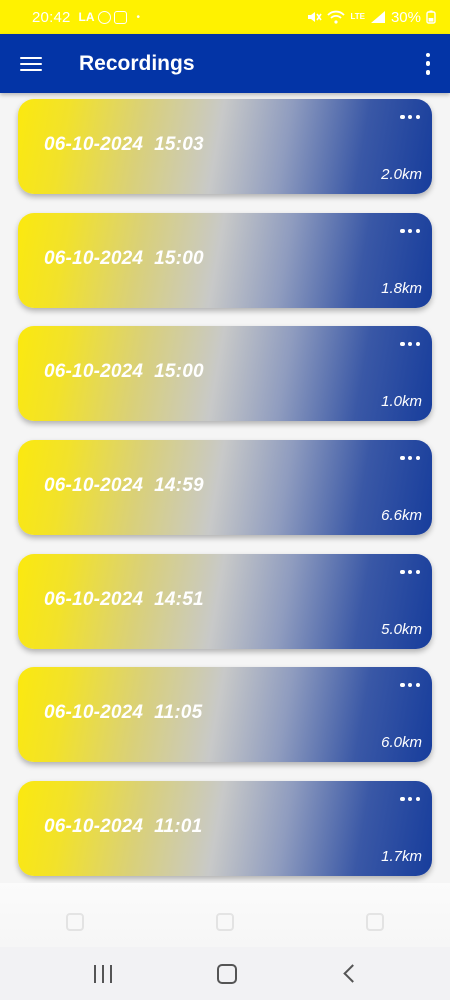 The image size is (450, 1000). Describe the element at coordinates (51, 17) in the screenshot. I see `status-time: 20:42` at that location.